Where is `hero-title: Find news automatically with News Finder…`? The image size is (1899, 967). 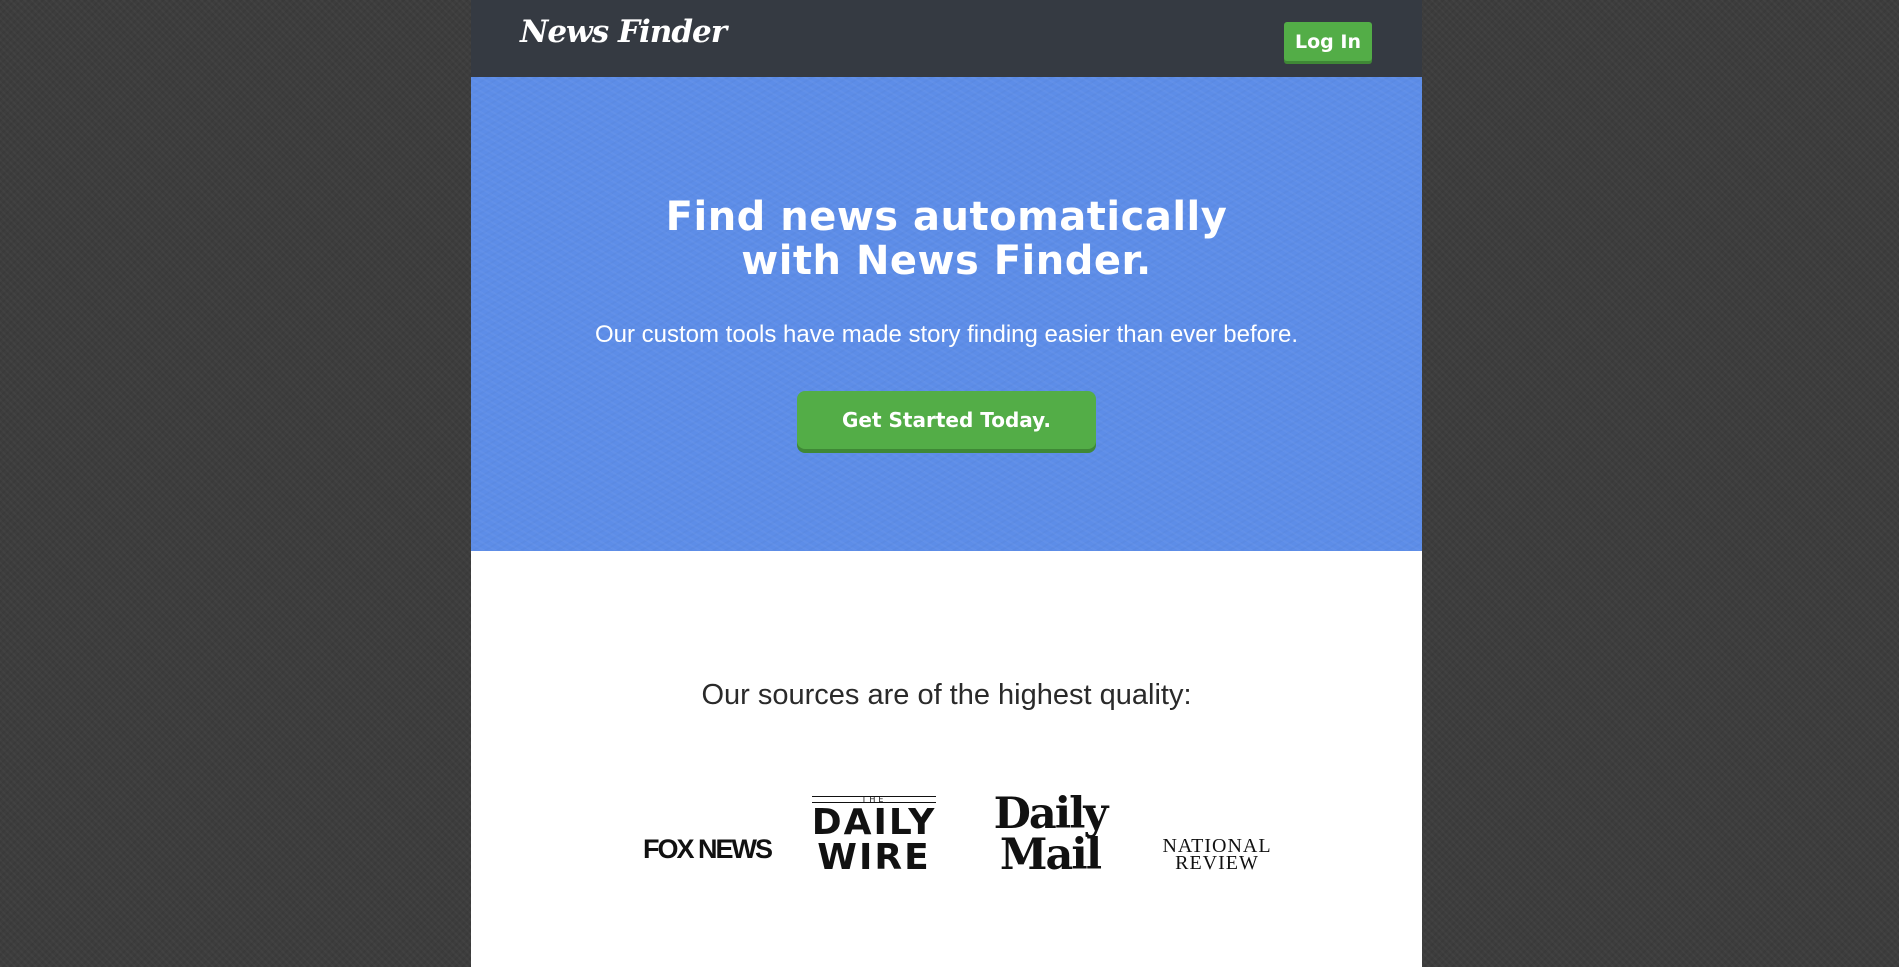 hero-title: Find news automatically with News Finder… is located at coordinates (946, 239).